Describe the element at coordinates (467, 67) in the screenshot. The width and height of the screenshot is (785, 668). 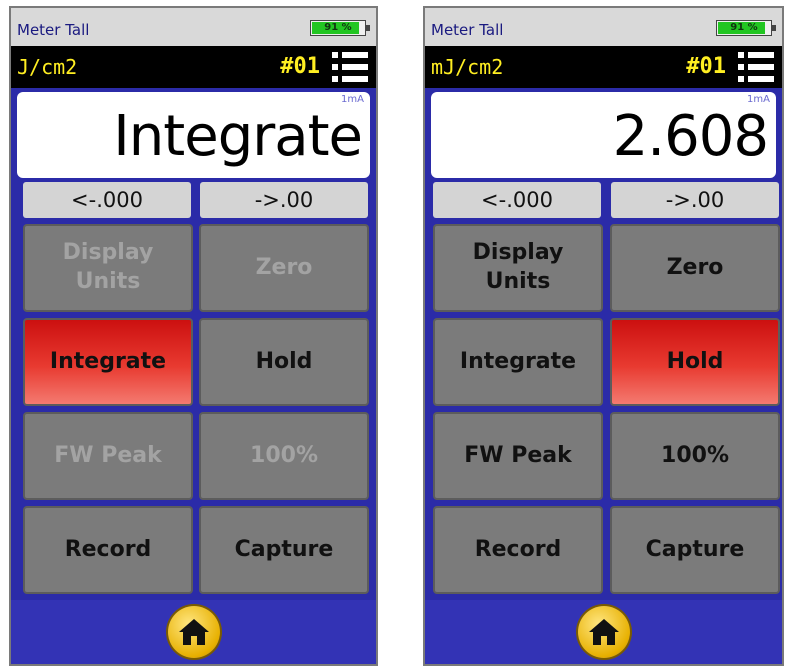
I see `units-label: mJ/cm2` at that location.